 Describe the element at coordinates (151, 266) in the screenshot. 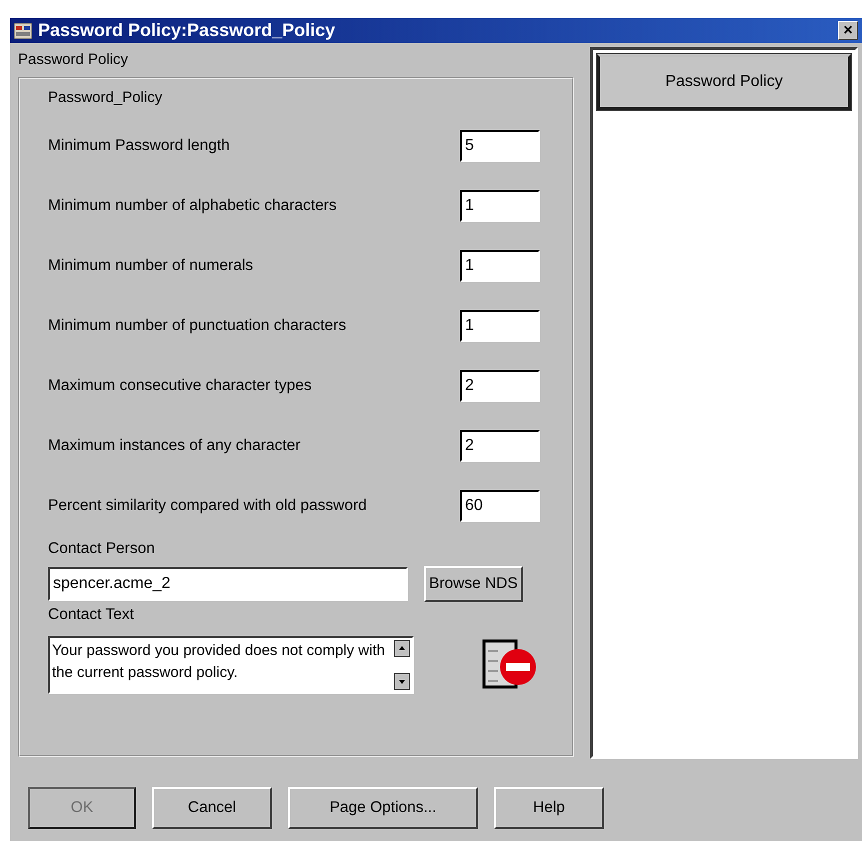

I see `field-label: Minimum number of numerals` at that location.